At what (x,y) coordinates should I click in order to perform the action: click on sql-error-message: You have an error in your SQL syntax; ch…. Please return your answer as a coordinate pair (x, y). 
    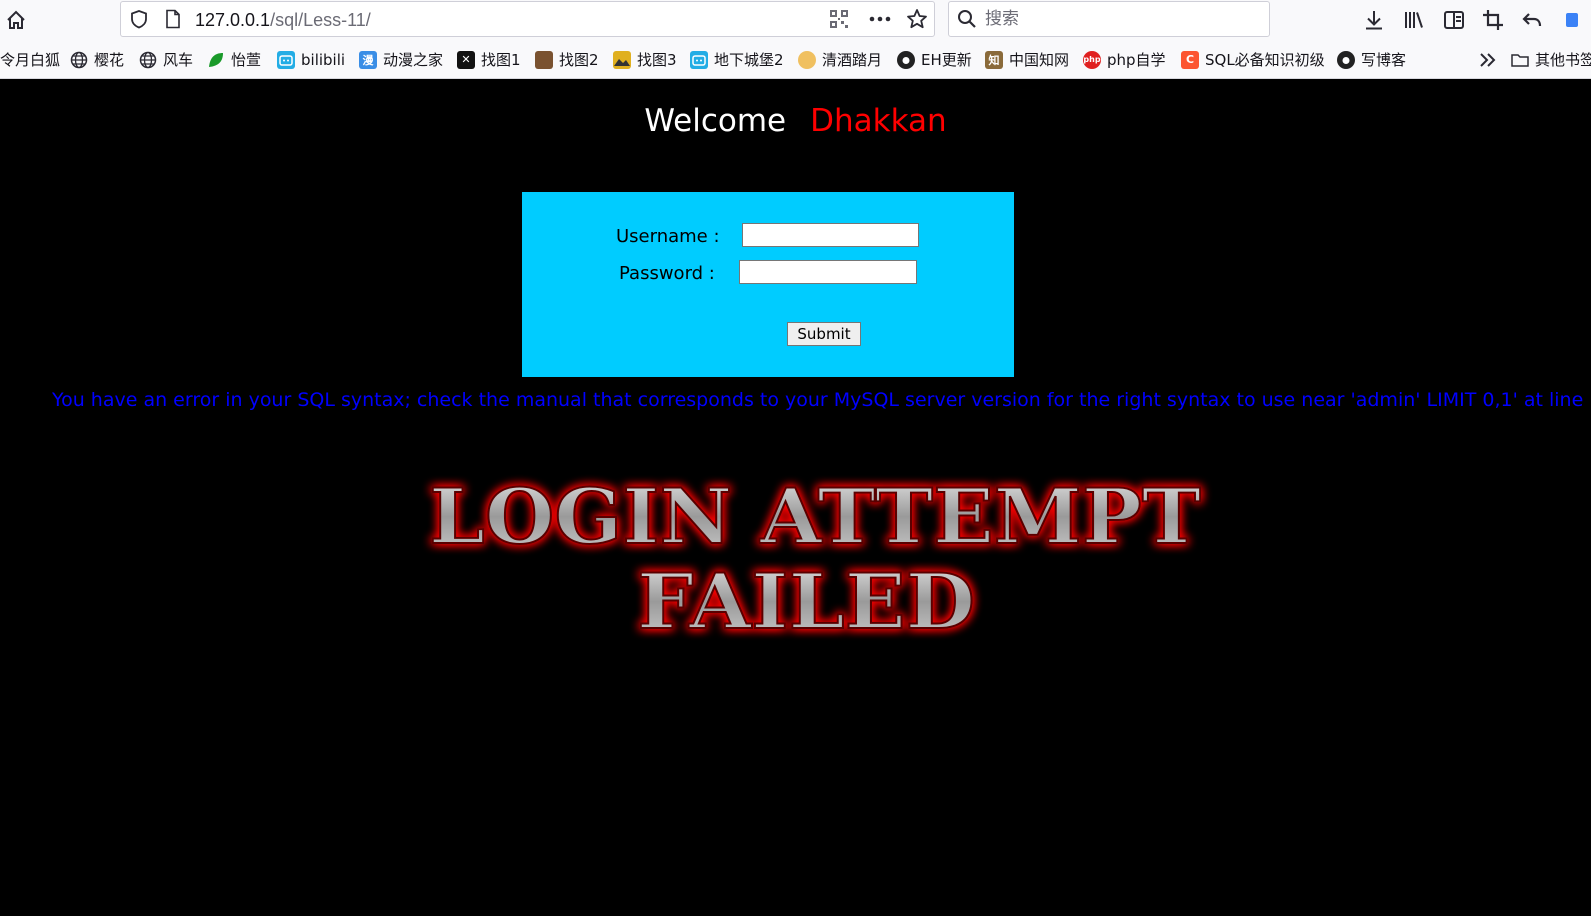
    Looking at the image, I should click on (821, 400).